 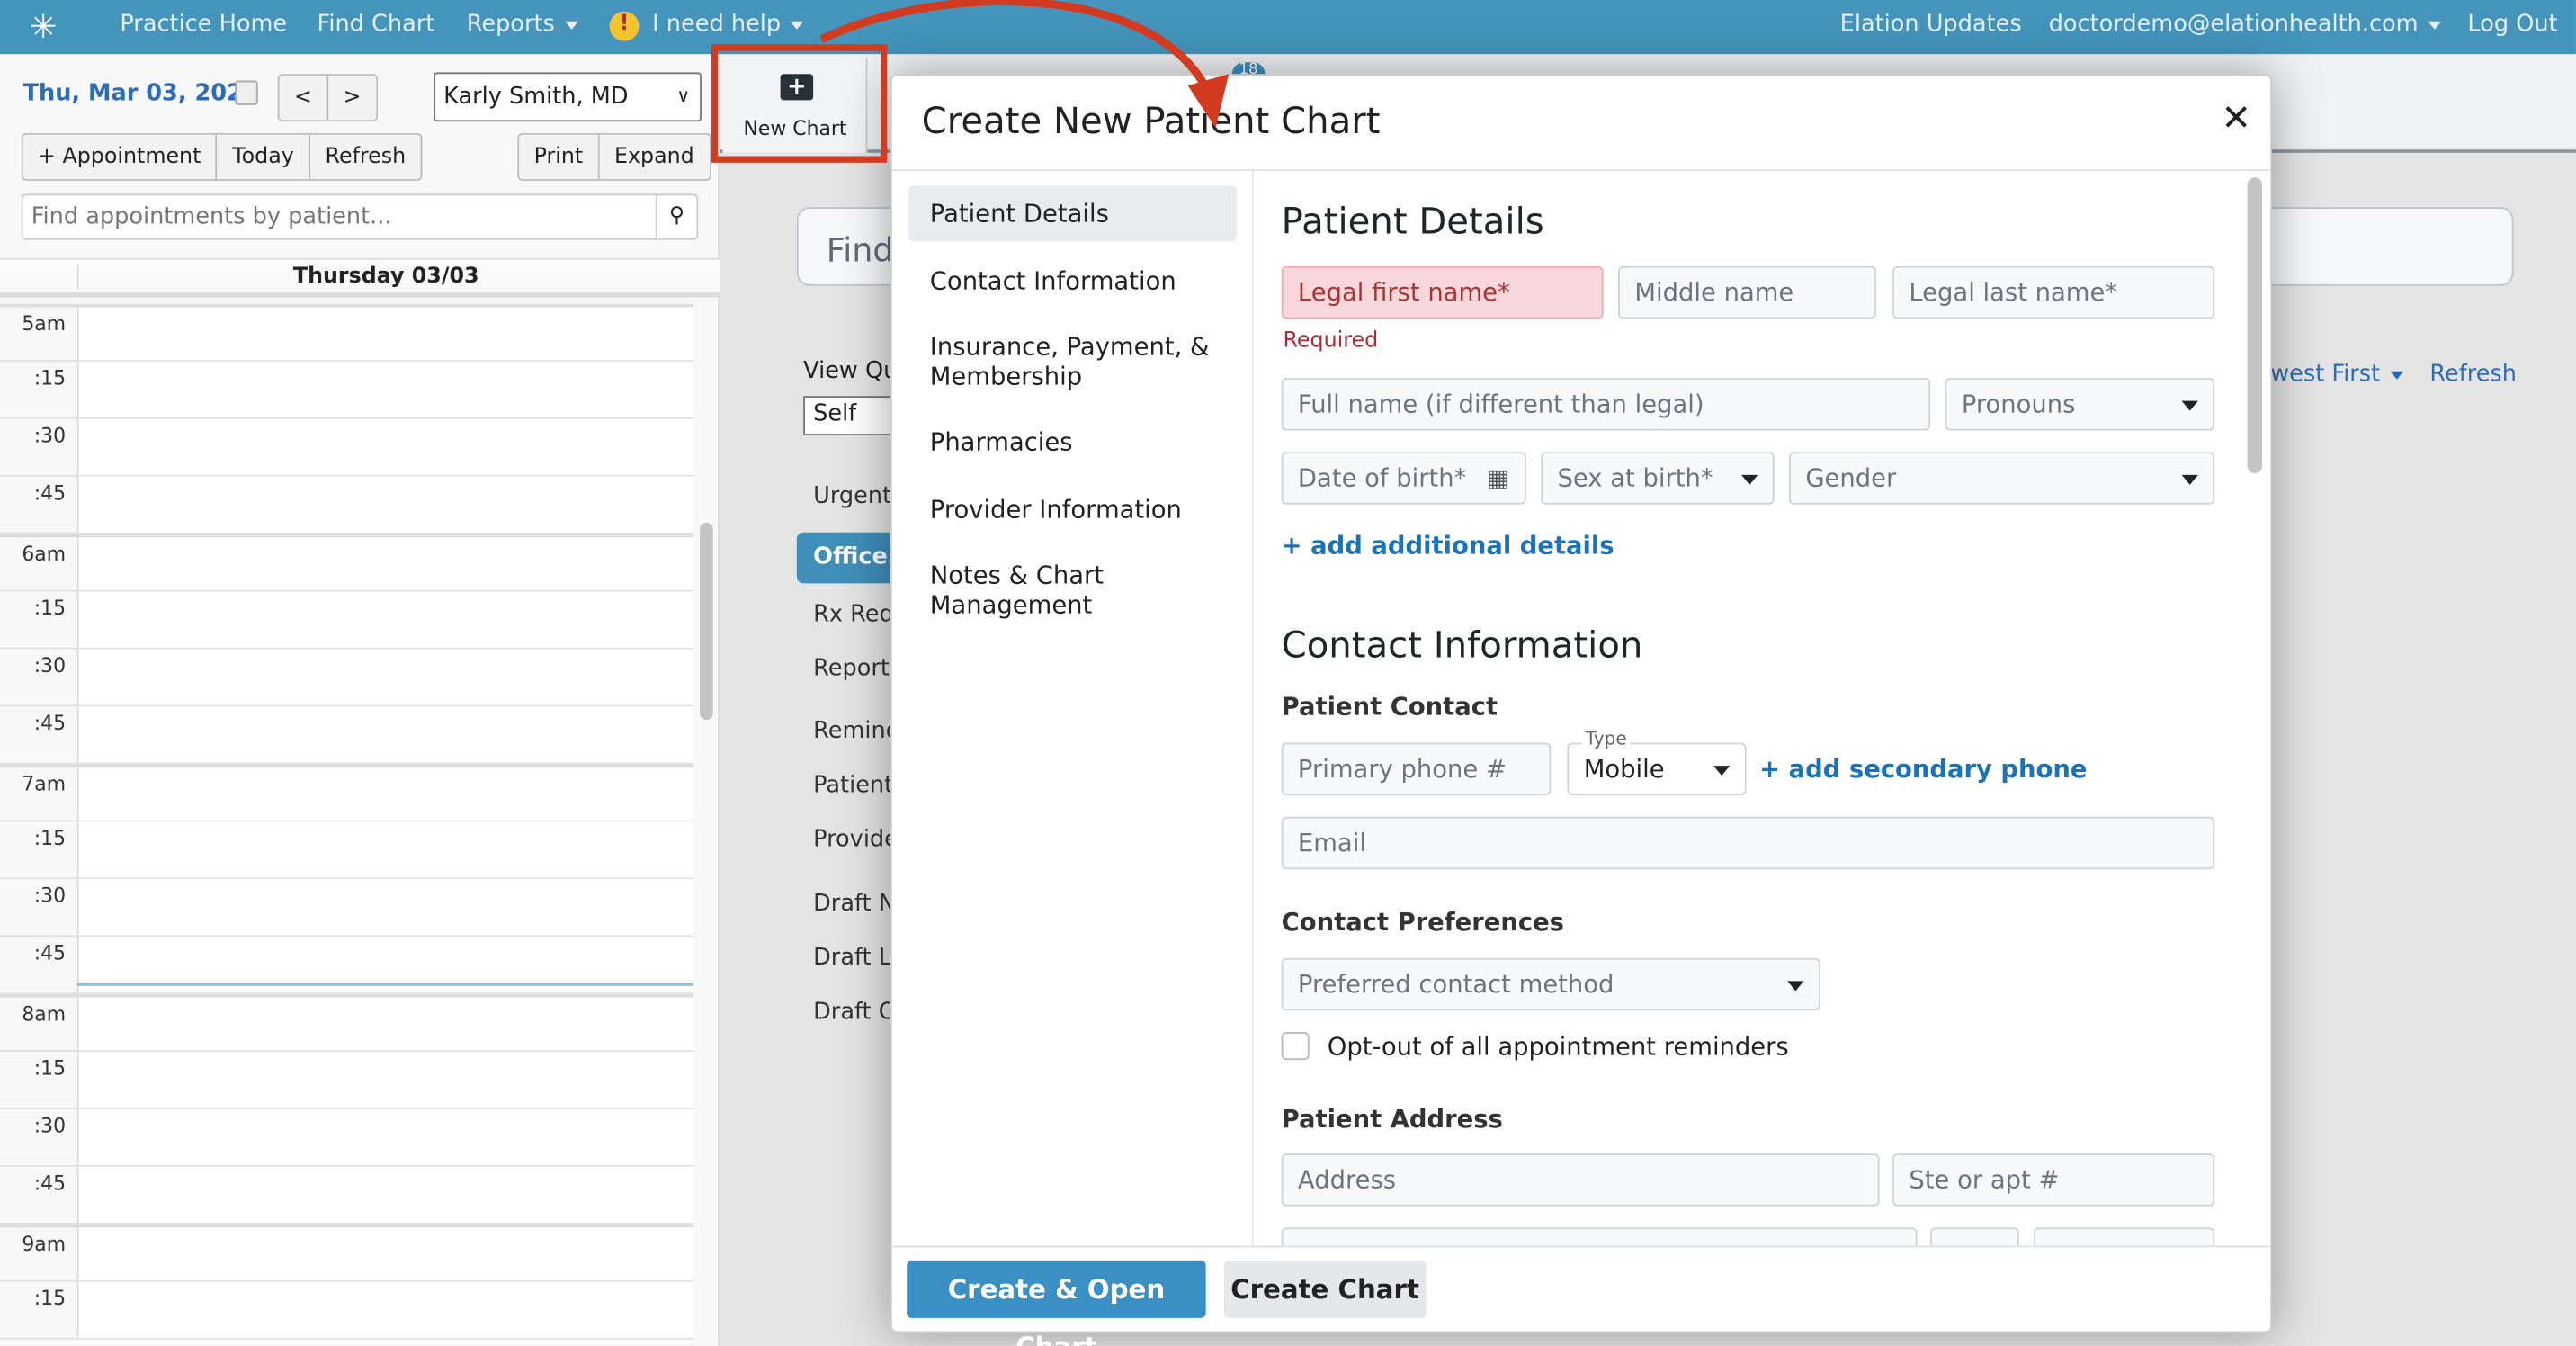 I want to click on refresh-button: Refresh, so click(x=365, y=157).